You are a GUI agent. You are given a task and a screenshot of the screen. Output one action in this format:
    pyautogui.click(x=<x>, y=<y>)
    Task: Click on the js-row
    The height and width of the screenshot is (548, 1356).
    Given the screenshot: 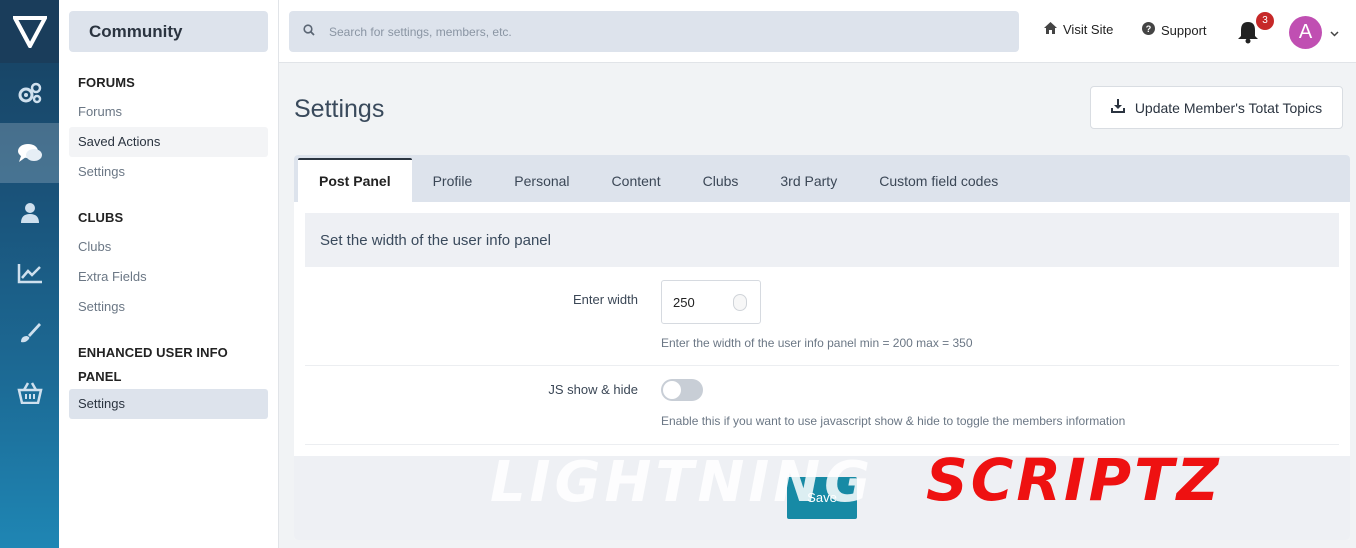 What is the action you would take?
    pyautogui.click(x=822, y=405)
    